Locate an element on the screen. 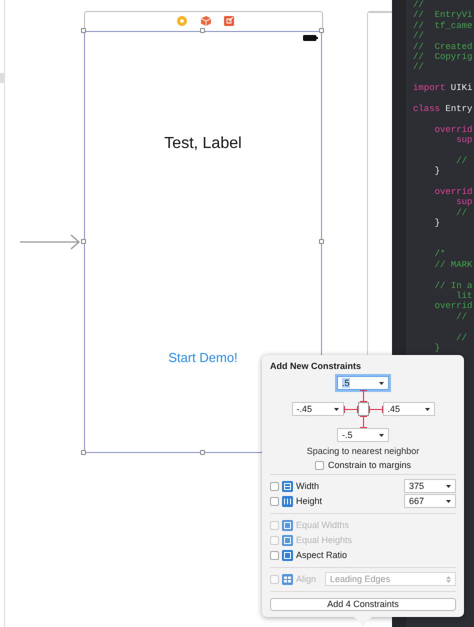 This screenshot has height=627, width=474. code-text: lit is located at coordinates (463, 295).